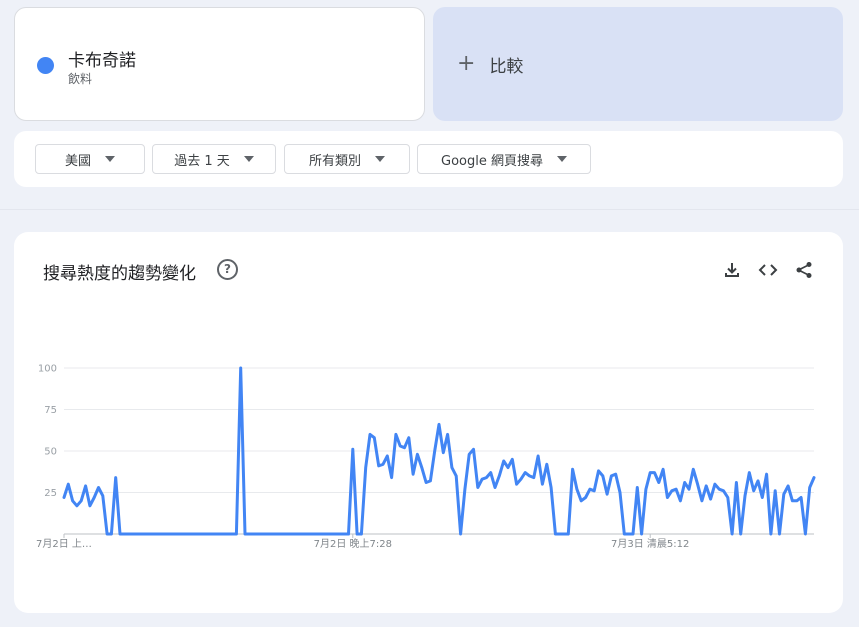  Describe the element at coordinates (768, 270) in the screenshot. I see `code-icon` at that location.